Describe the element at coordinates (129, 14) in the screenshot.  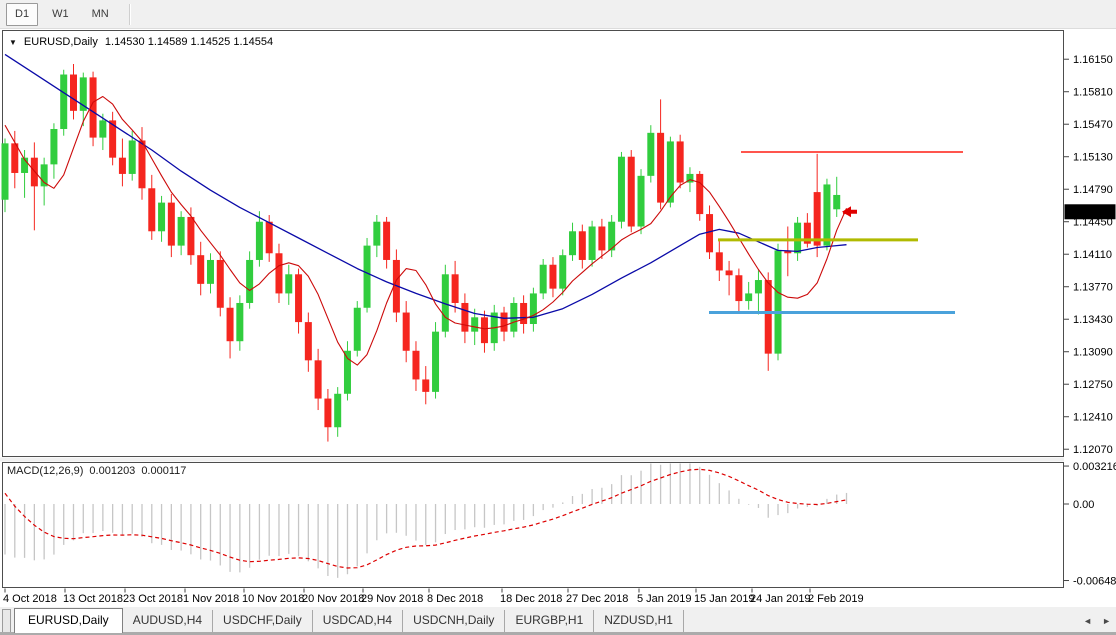
I see `toolbar-separator` at that location.